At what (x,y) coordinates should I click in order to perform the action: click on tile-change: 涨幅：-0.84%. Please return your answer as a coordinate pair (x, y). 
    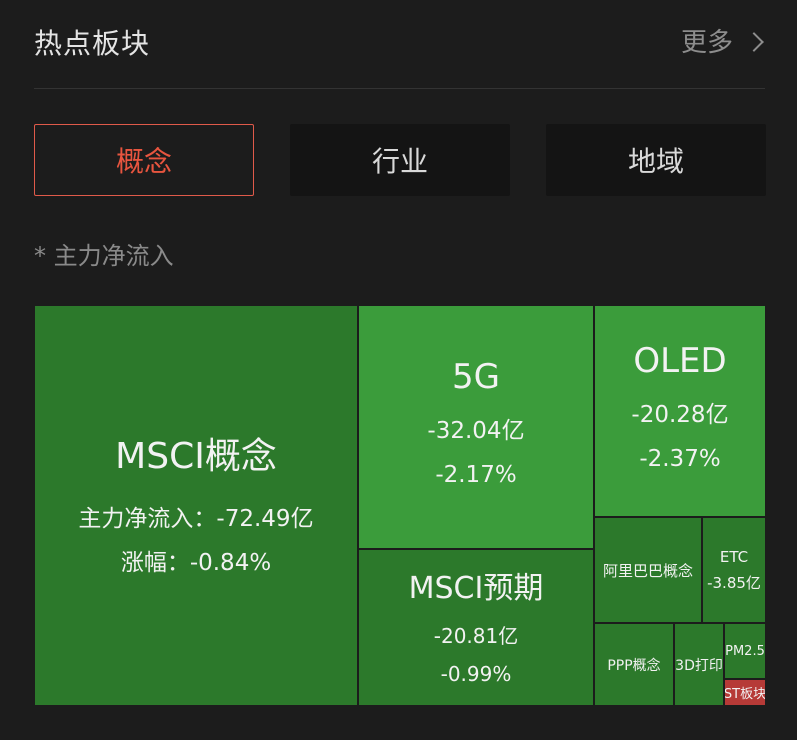
    Looking at the image, I should click on (196, 562).